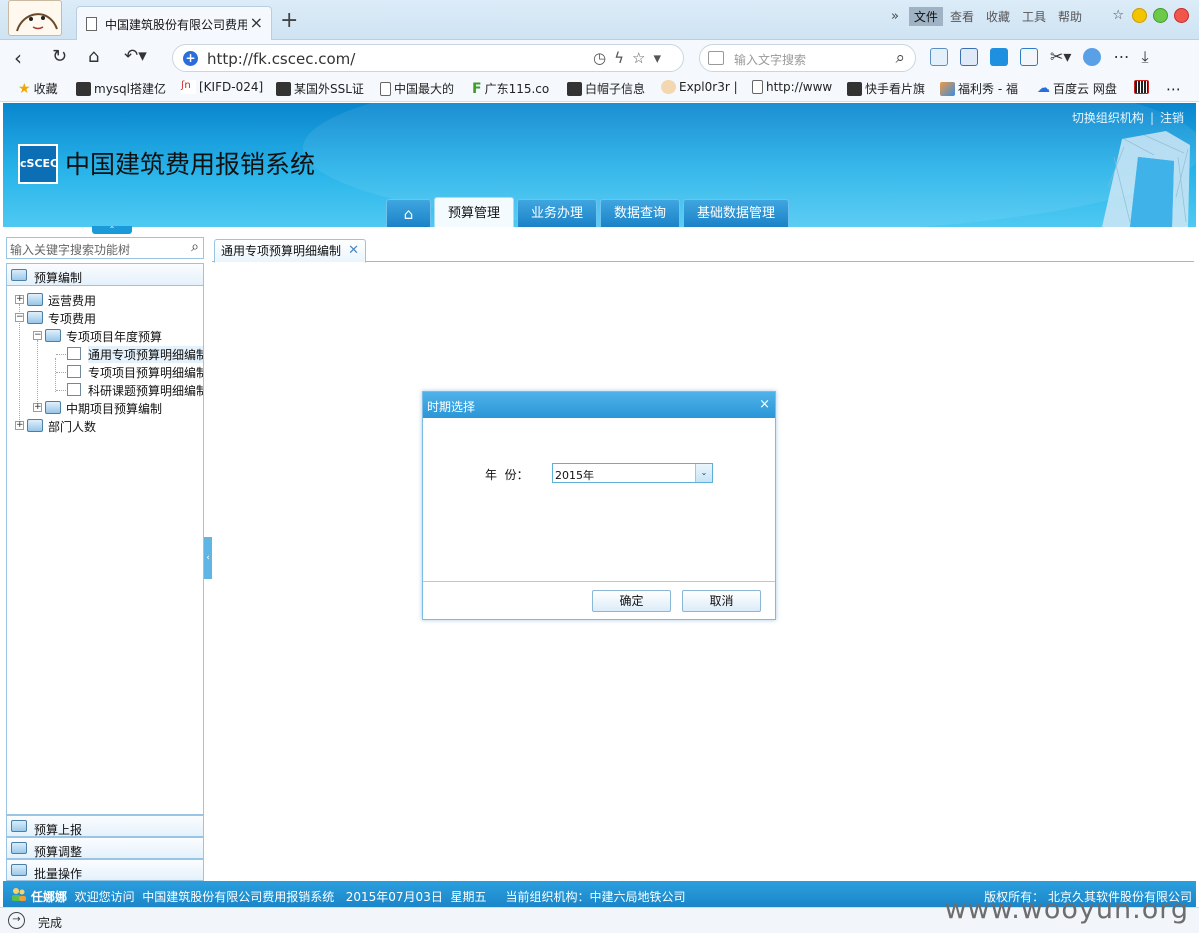 The width and height of the screenshot is (1199, 933). What do you see at coordinates (557, 213) in the screenshot?
I see `tab-business-handling: 业务办理` at bounding box center [557, 213].